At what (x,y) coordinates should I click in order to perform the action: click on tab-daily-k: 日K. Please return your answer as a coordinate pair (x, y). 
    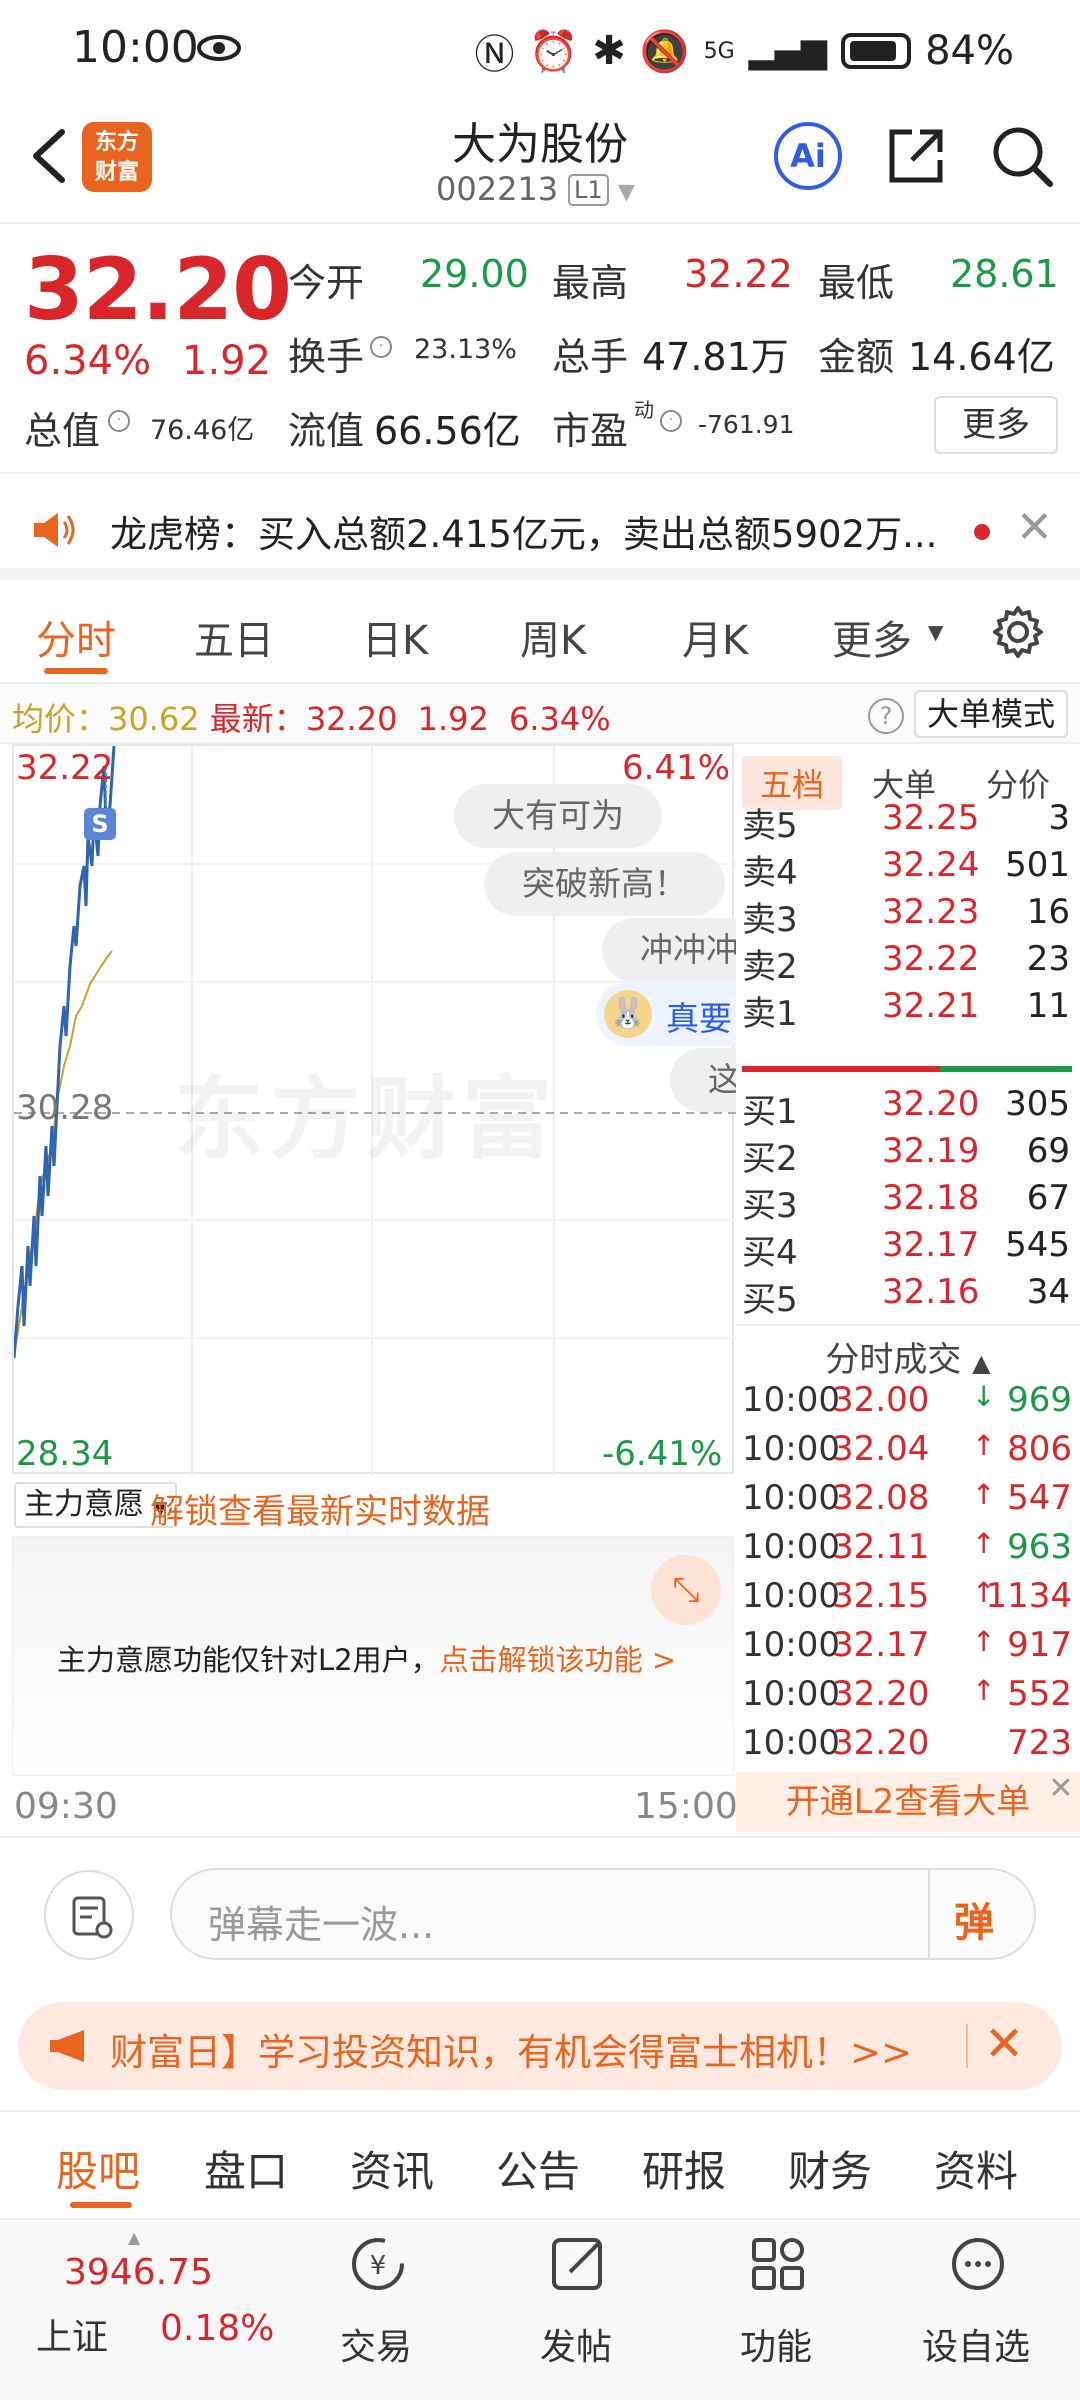
    Looking at the image, I should click on (395, 637).